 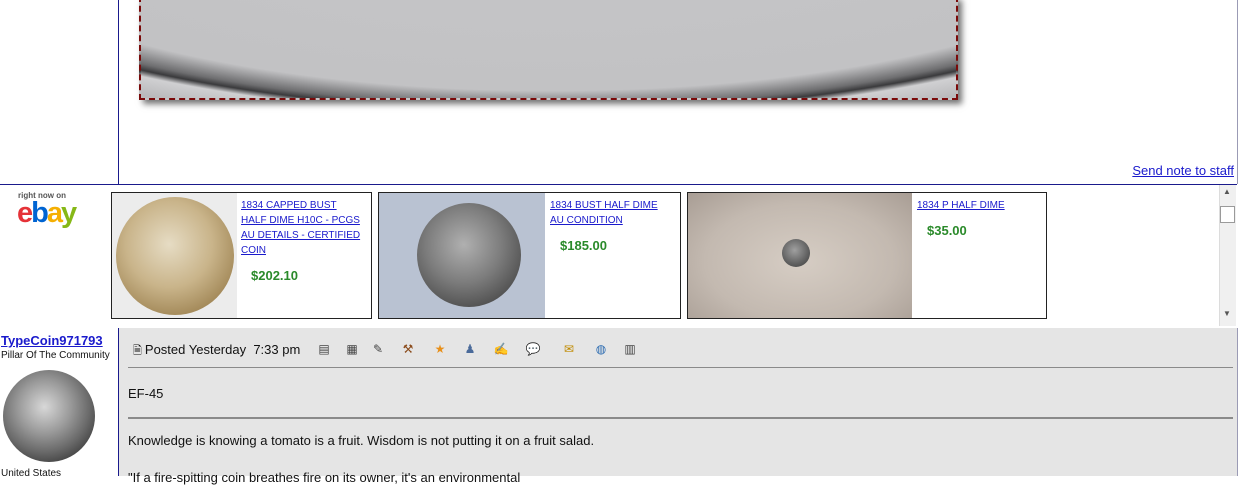 I want to click on listing-title-line: COIN, so click(x=253, y=250).